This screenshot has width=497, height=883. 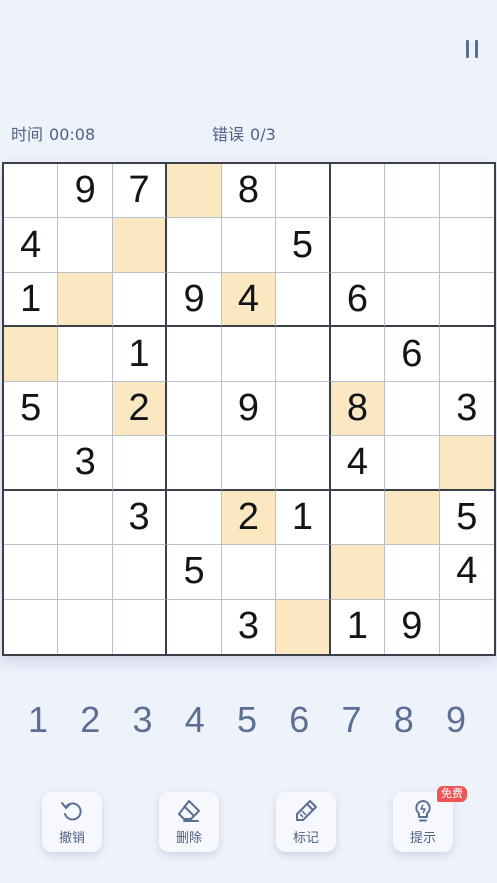 What do you see at coordinates (228, 134) in the screenshot?
I see `error-label: 错误` at bounding box center [228, 134].